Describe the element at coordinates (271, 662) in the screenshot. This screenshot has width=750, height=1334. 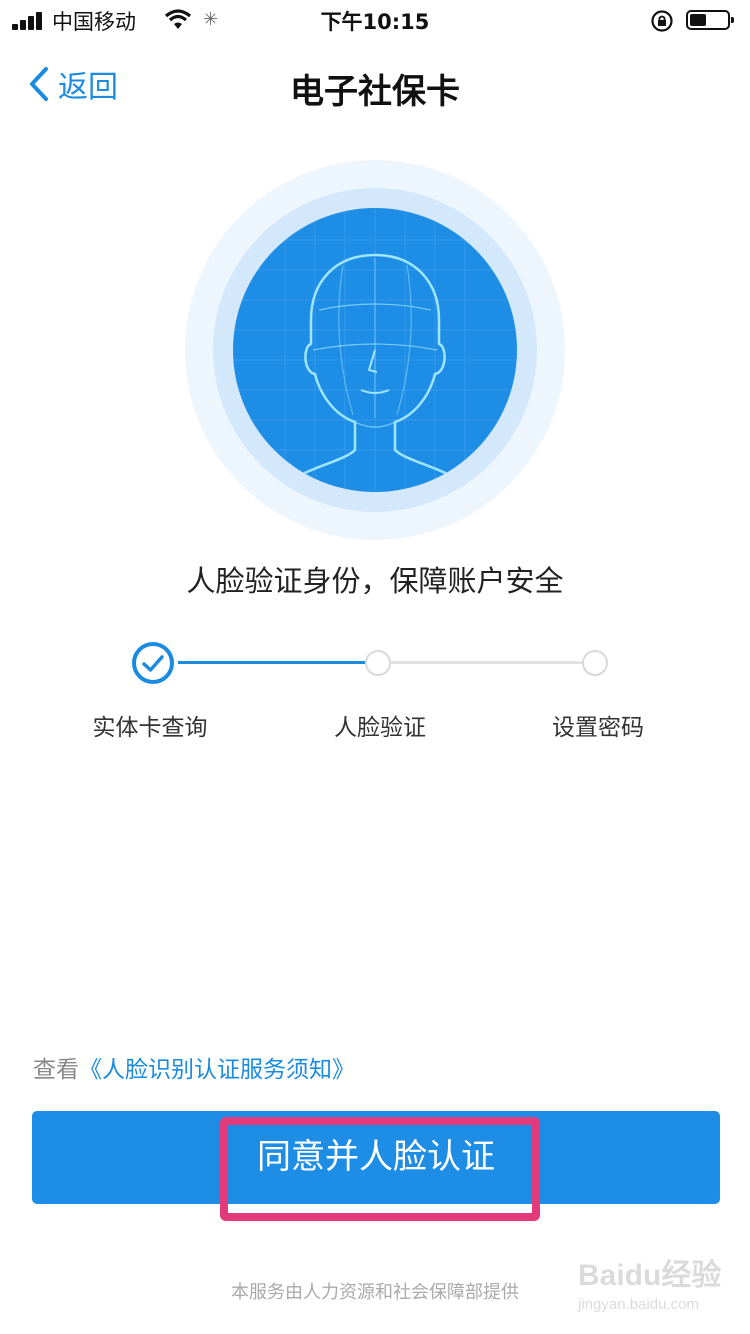
I see `step-connector-done` at that location.